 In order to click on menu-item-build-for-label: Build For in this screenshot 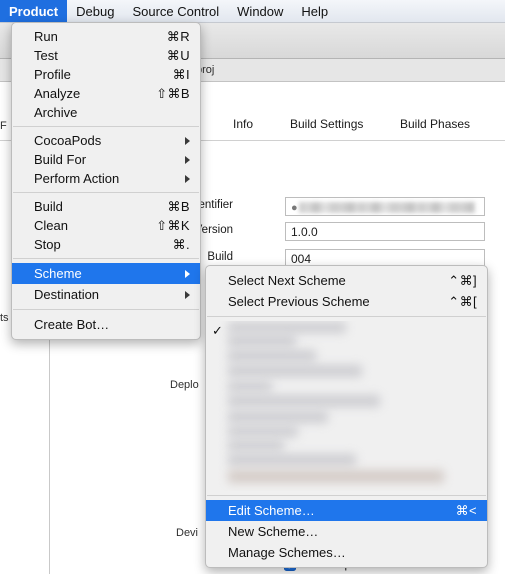, I will do `click(60, 159)`.